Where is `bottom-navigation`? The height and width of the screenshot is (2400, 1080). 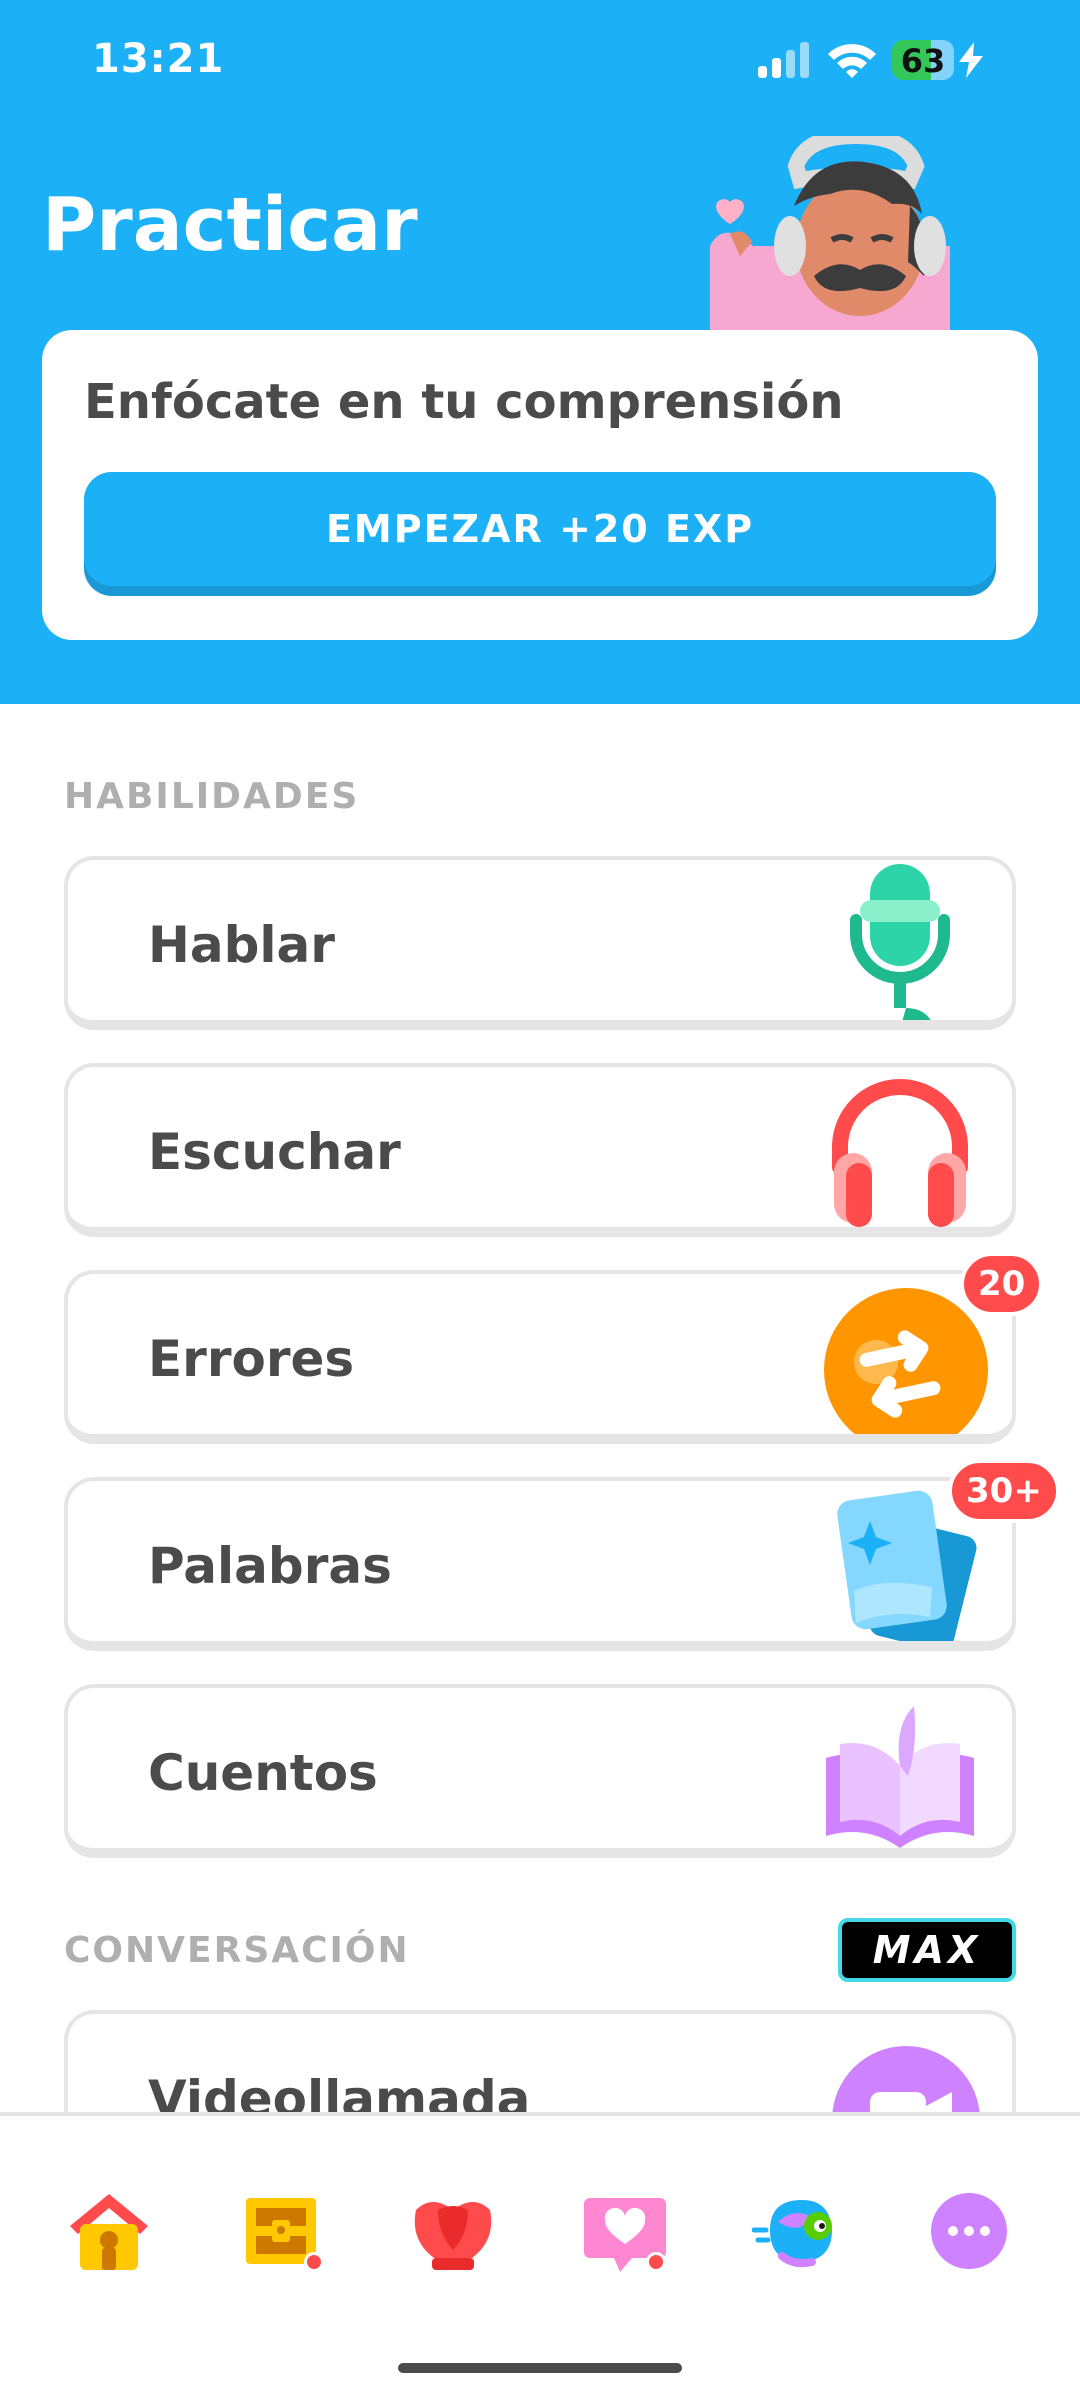 bottom-navigation is located at coordinates (540, 2256).